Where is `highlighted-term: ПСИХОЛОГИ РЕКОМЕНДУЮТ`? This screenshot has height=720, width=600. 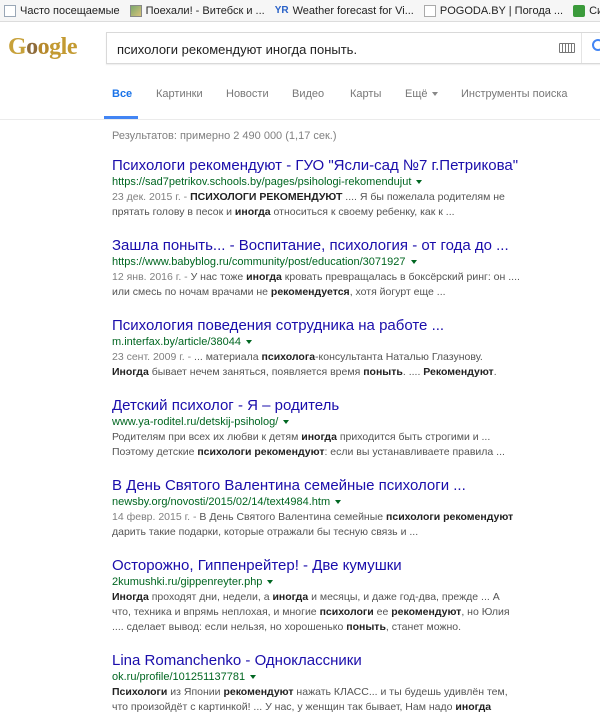
highlighted-term: ПСИХОЛОГИ РЕКОМЕНДУЮТ is located at coordinates (266, 197).